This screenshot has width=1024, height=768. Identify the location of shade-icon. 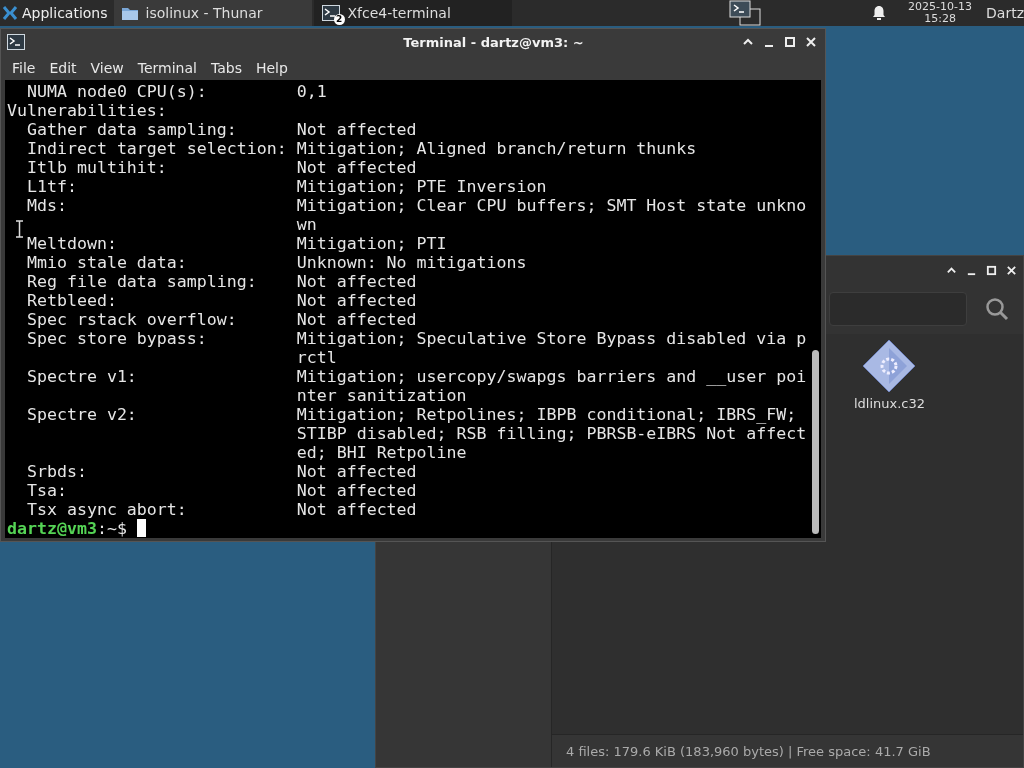
(951, 270).